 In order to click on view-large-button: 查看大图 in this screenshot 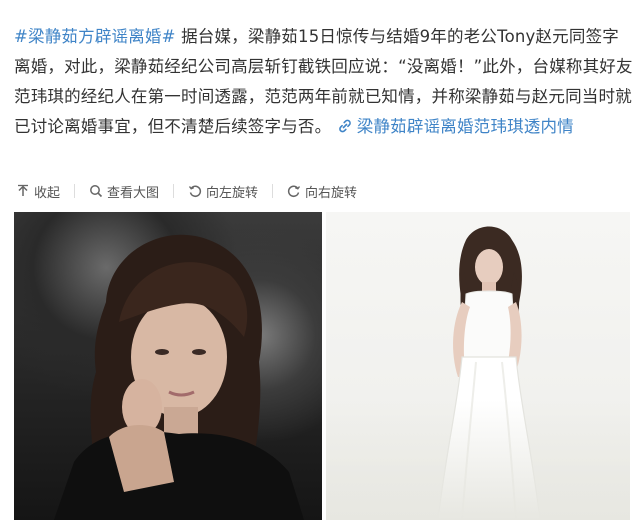, I will do `click(132, 191)`.